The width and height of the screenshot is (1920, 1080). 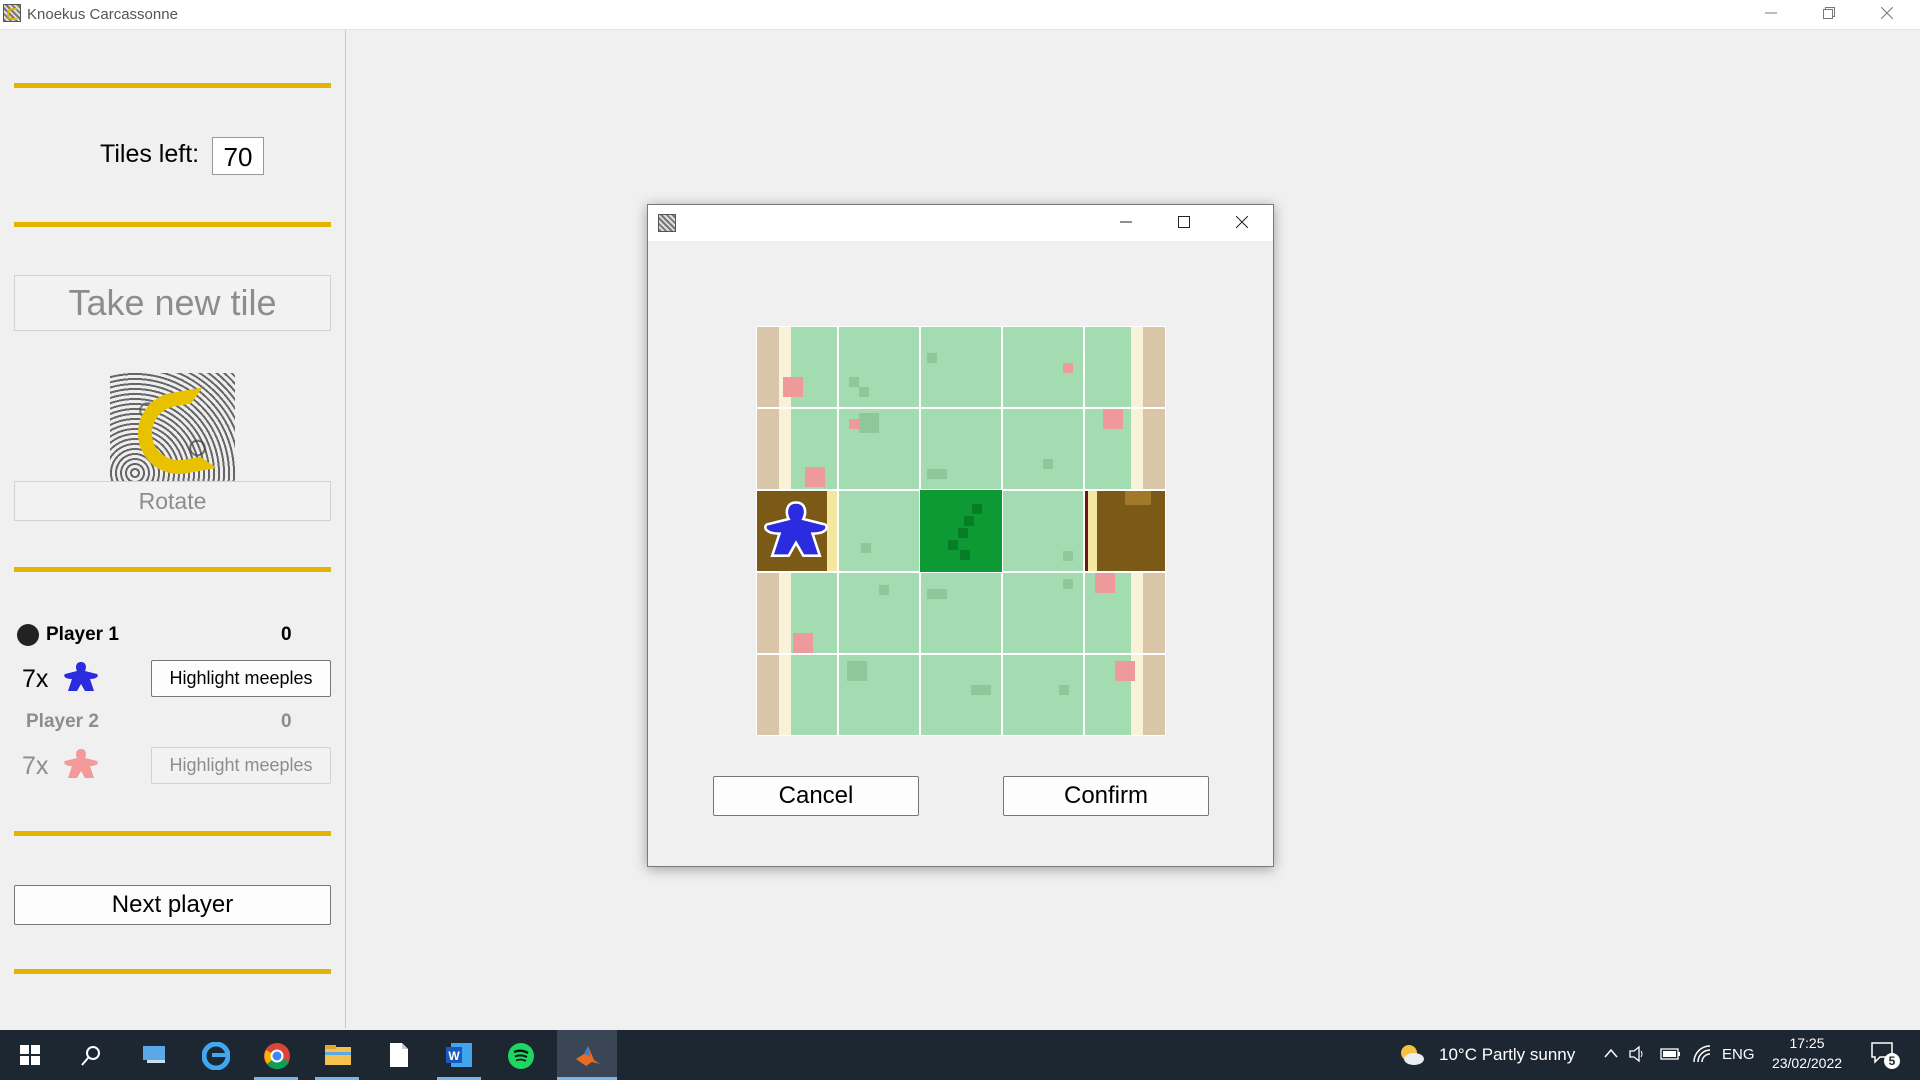 I want to click on minimize-button, so click(x=1771, y=14).